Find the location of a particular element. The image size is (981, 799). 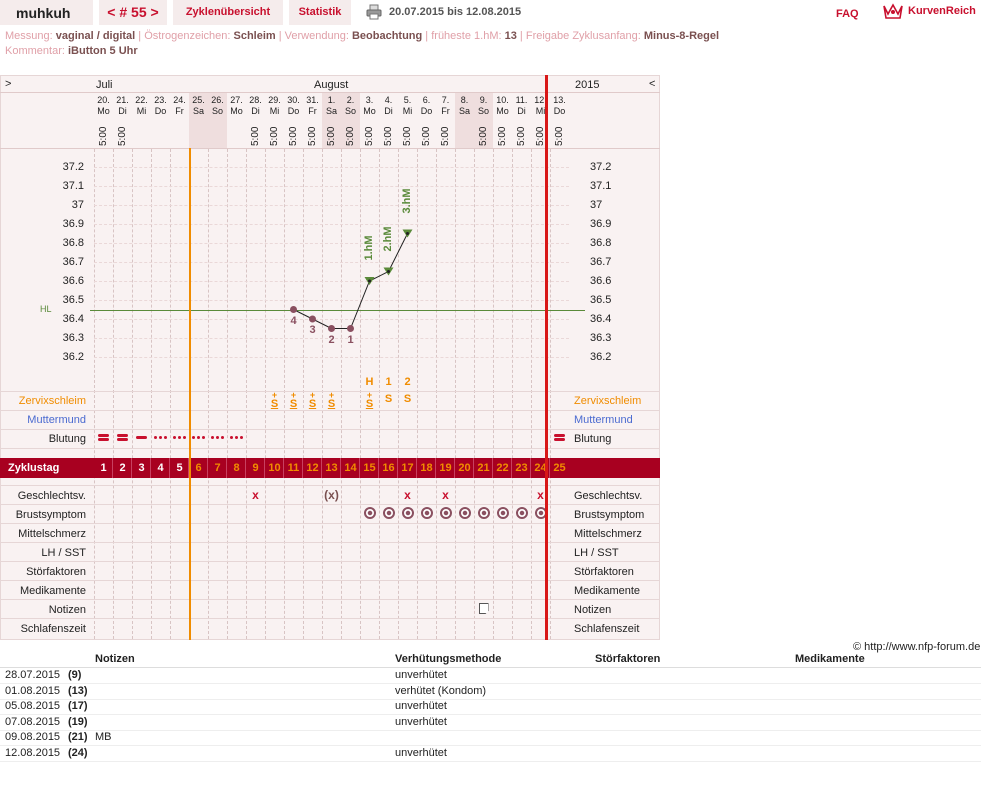

meta-label: Freigabe Zyklusanfang: is located at coordinates (583, 36).